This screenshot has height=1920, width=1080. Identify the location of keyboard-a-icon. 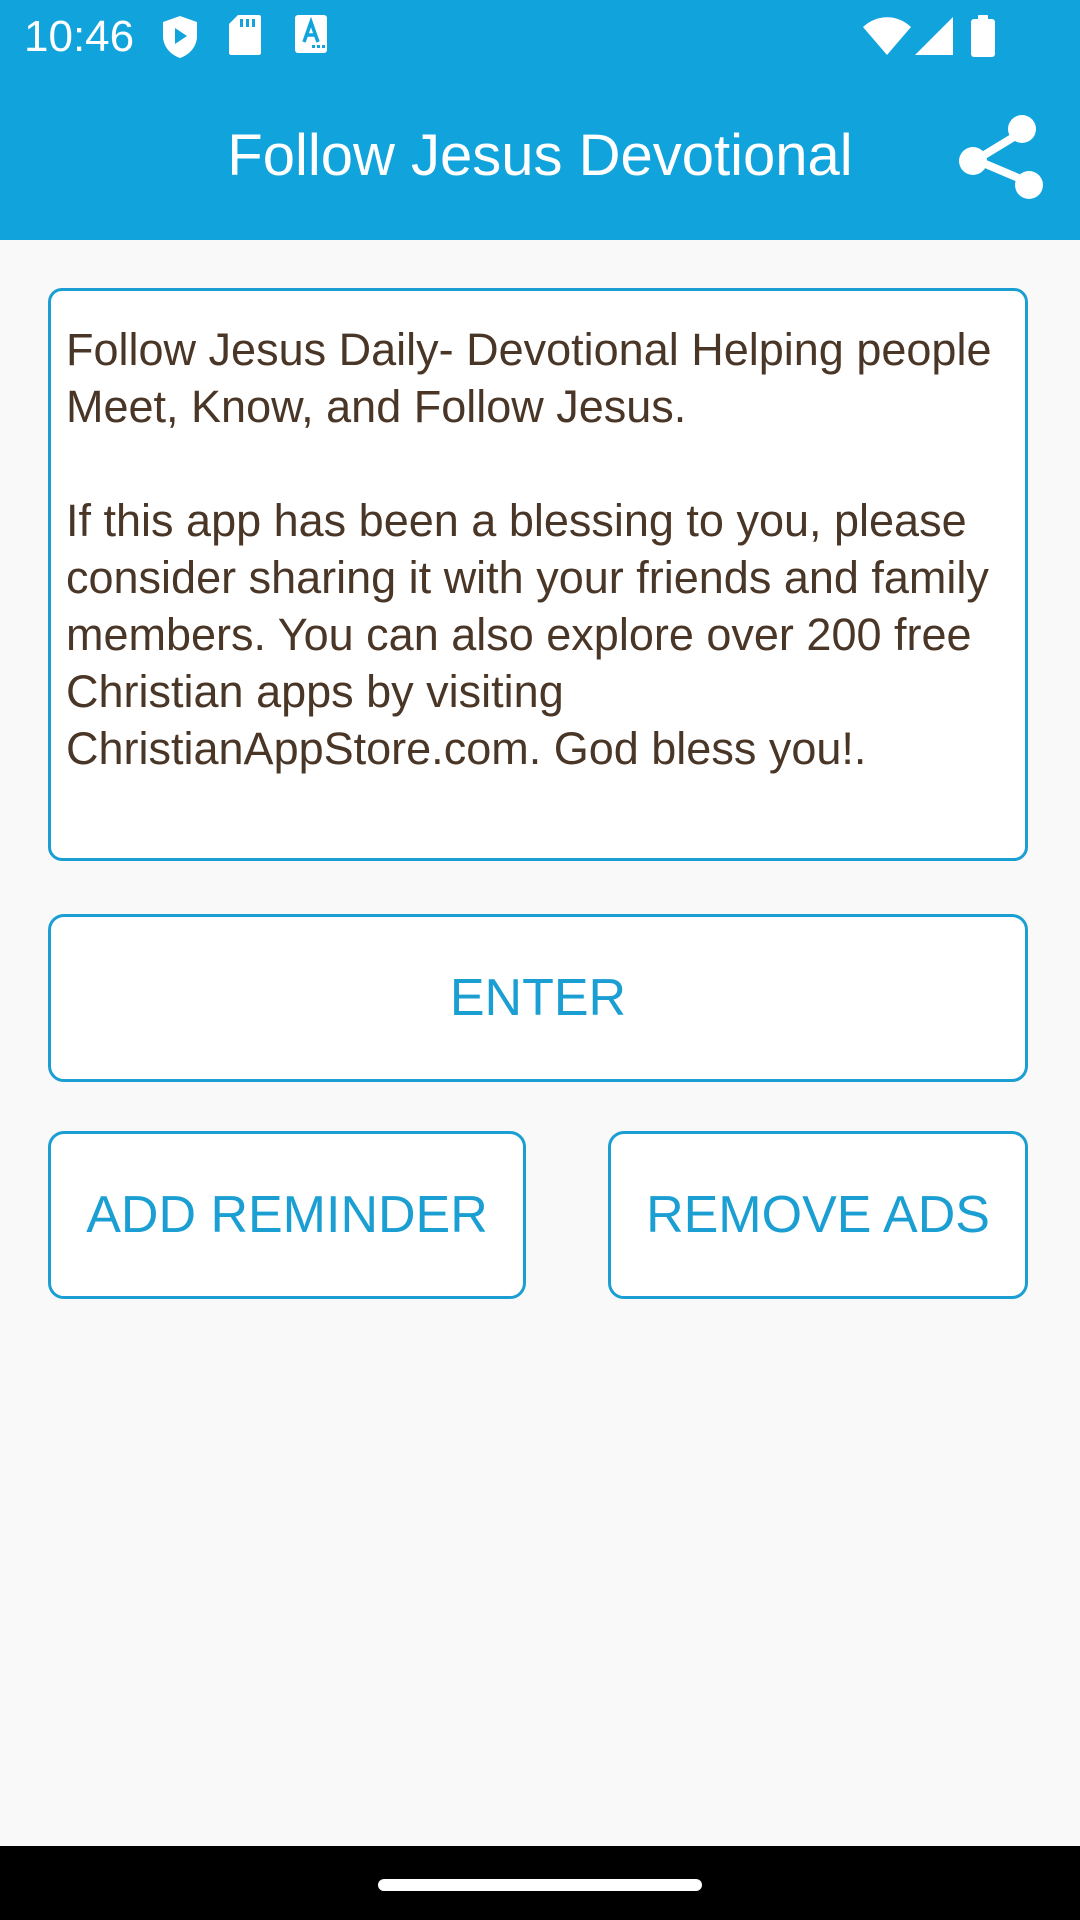
(311, 34).